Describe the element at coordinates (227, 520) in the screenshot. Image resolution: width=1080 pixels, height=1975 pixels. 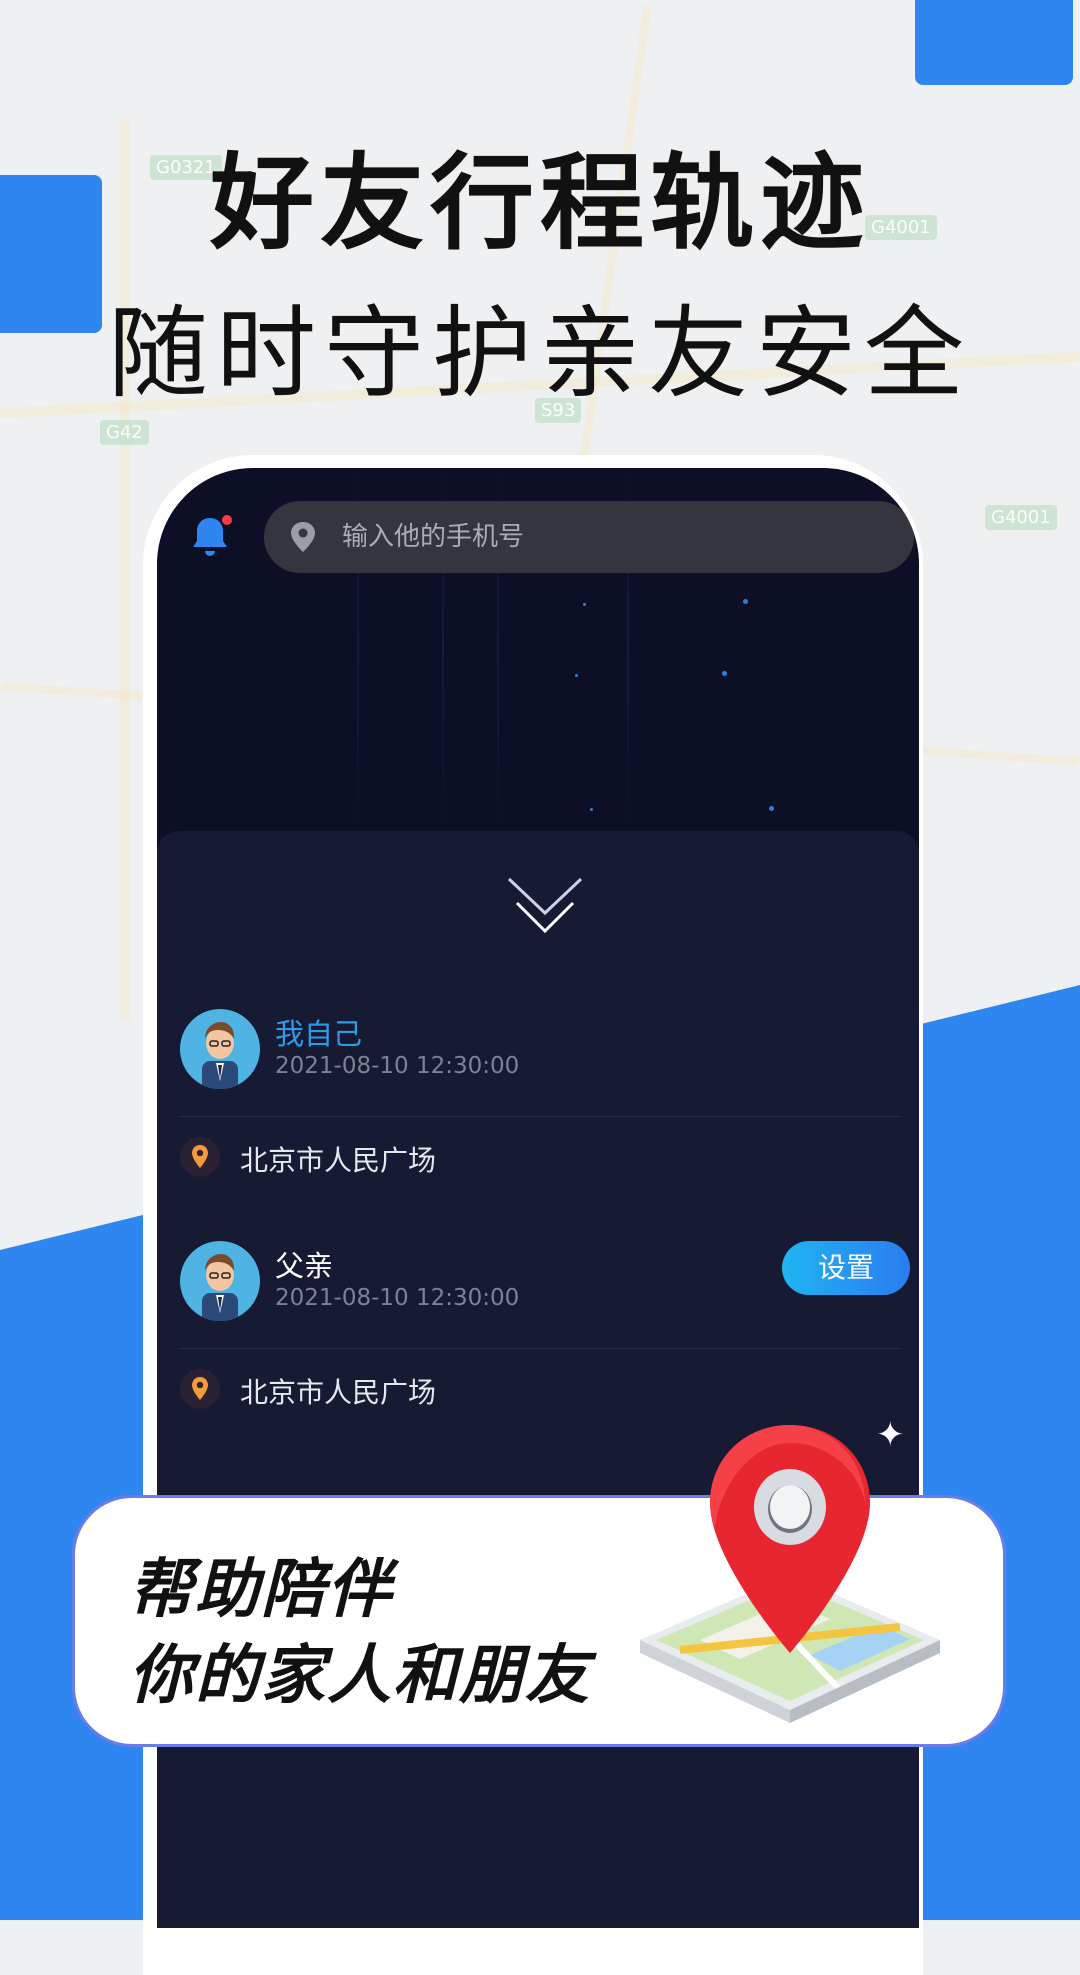
I see `notification-dot` at that location.